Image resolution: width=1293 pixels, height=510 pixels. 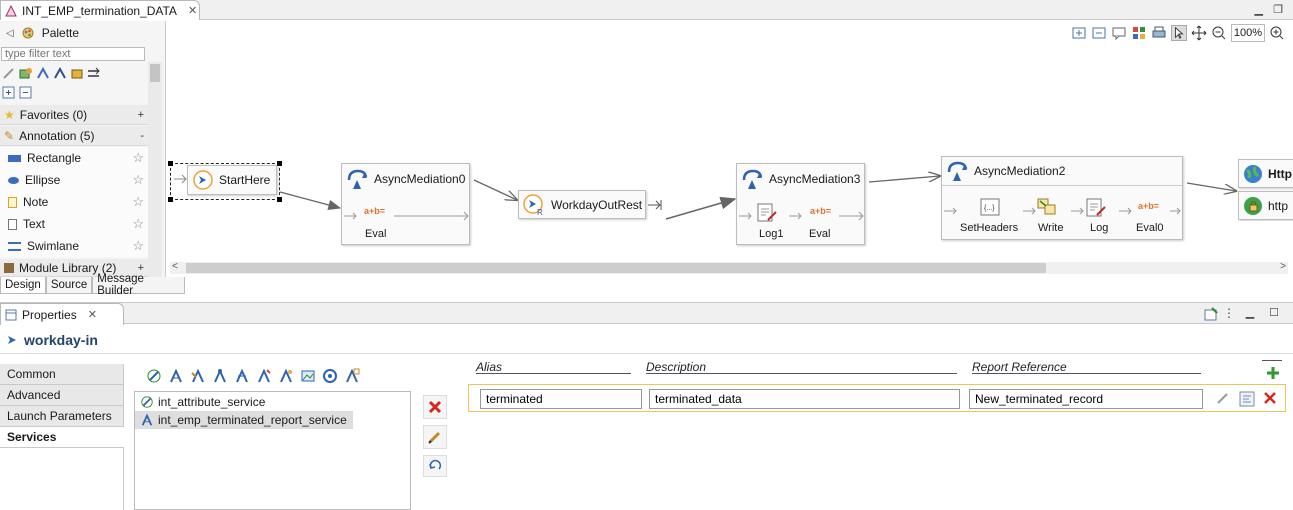 I want to click on report-reference-field, so click(x=1086, y=399).